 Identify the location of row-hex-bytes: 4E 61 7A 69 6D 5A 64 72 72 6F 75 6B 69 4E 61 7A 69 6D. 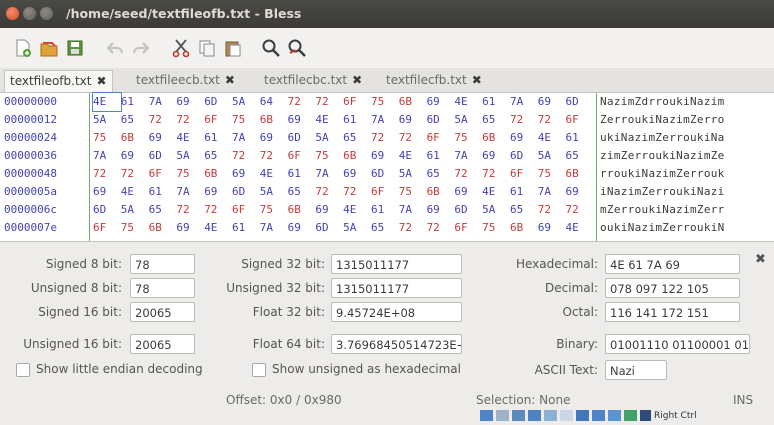
(343, 102).